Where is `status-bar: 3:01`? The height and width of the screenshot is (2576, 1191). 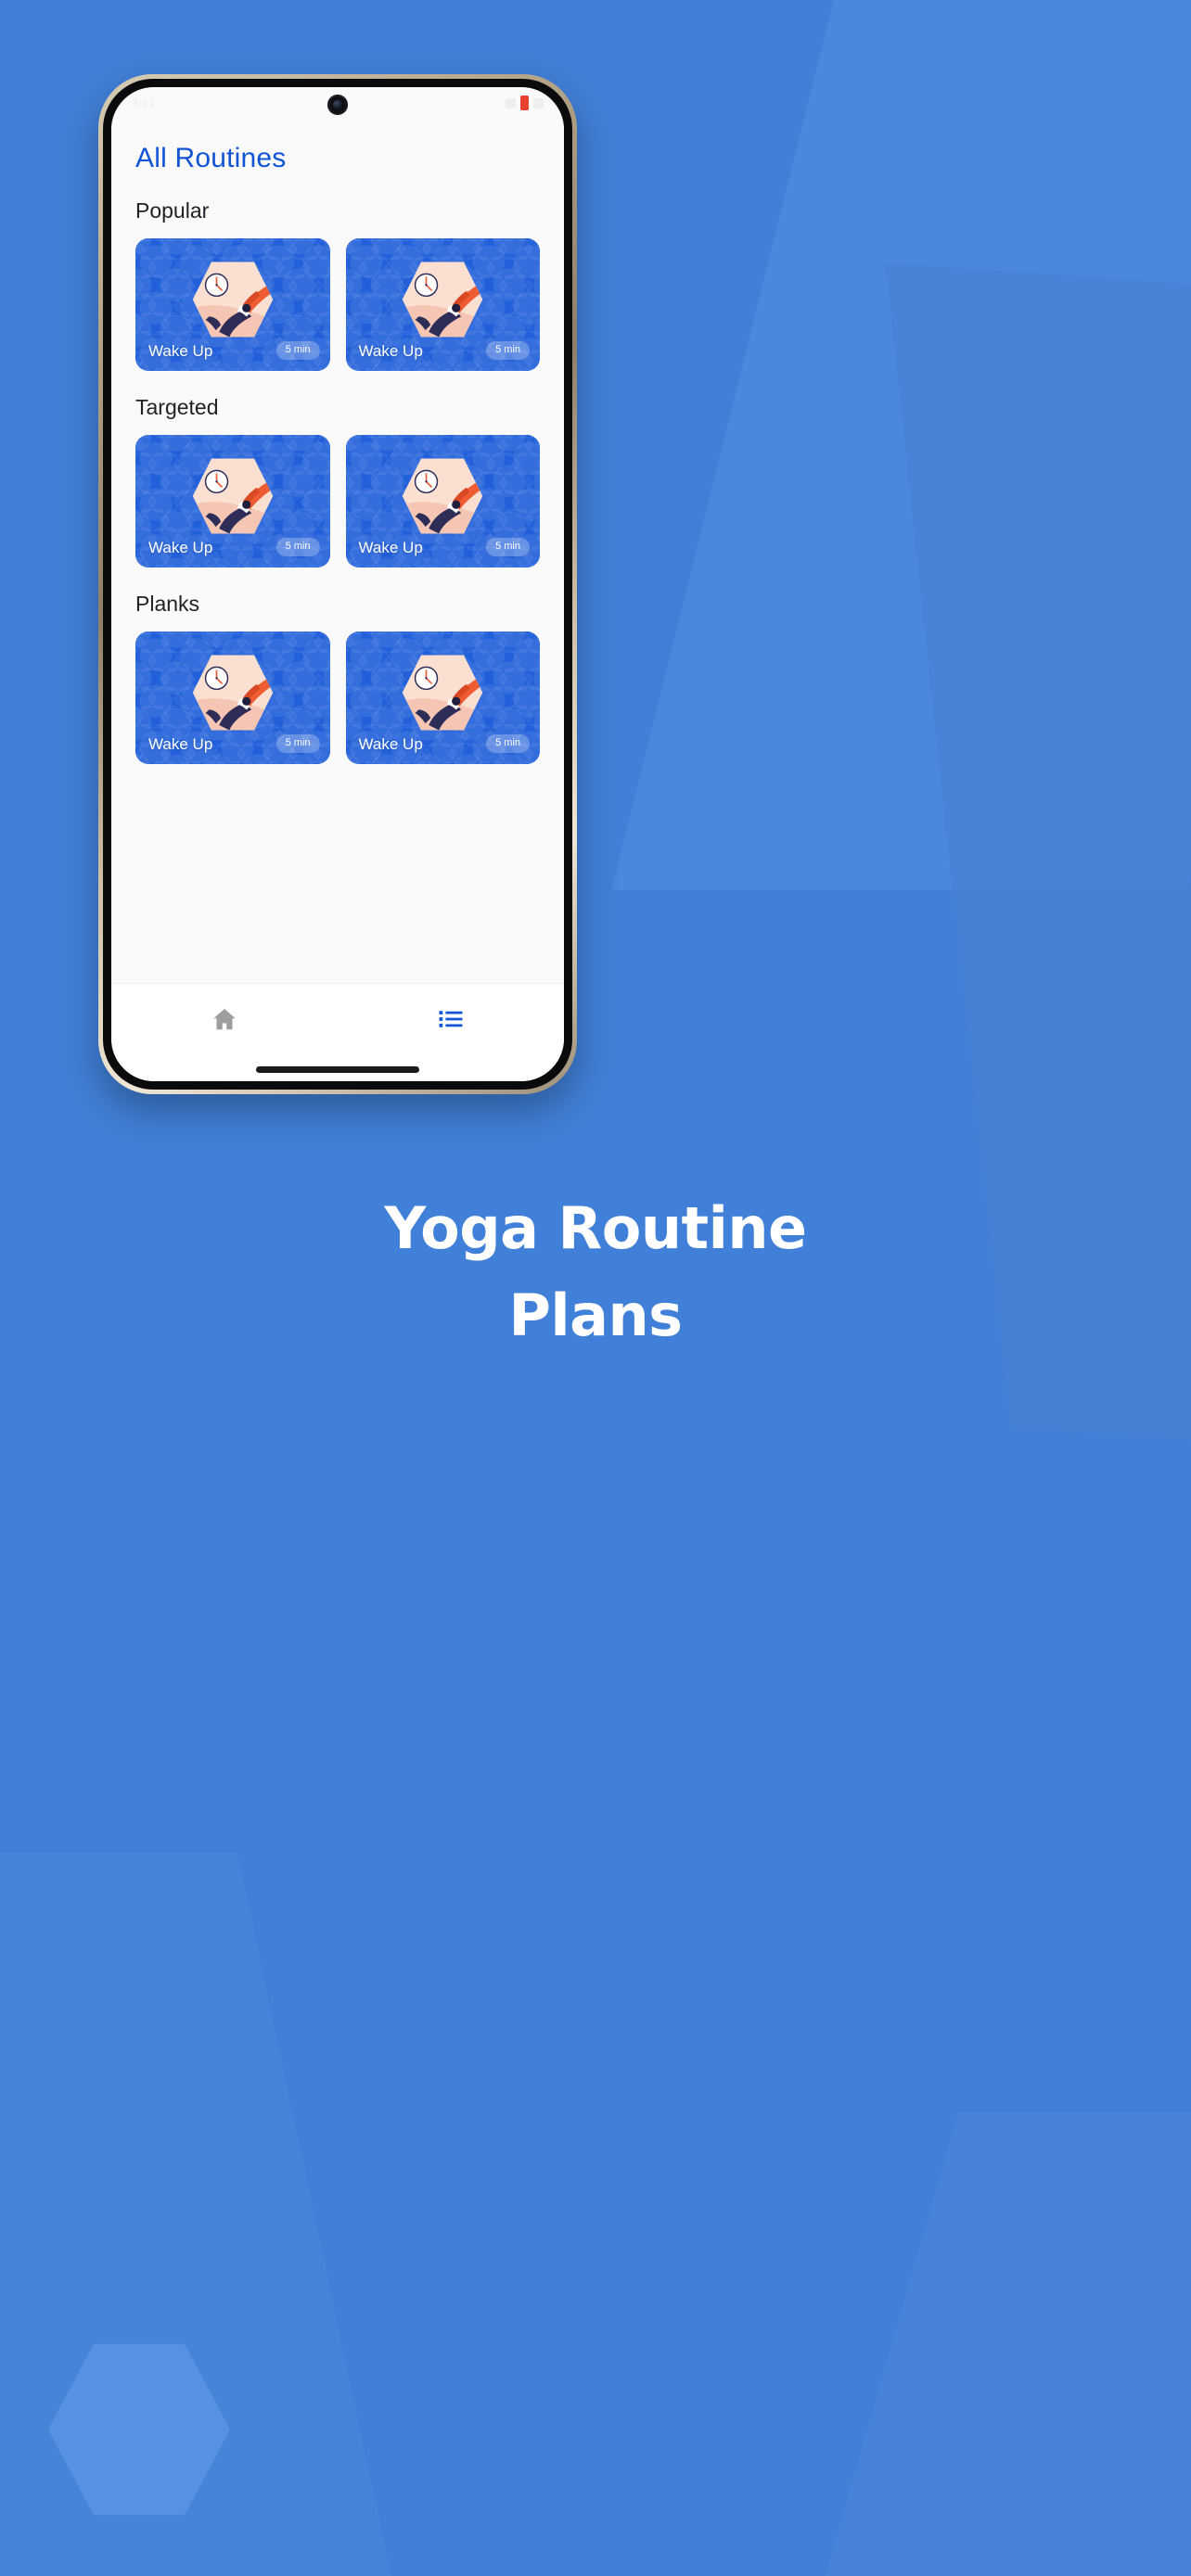
status-bar: 3:01 is located at coordinates (337, 103).